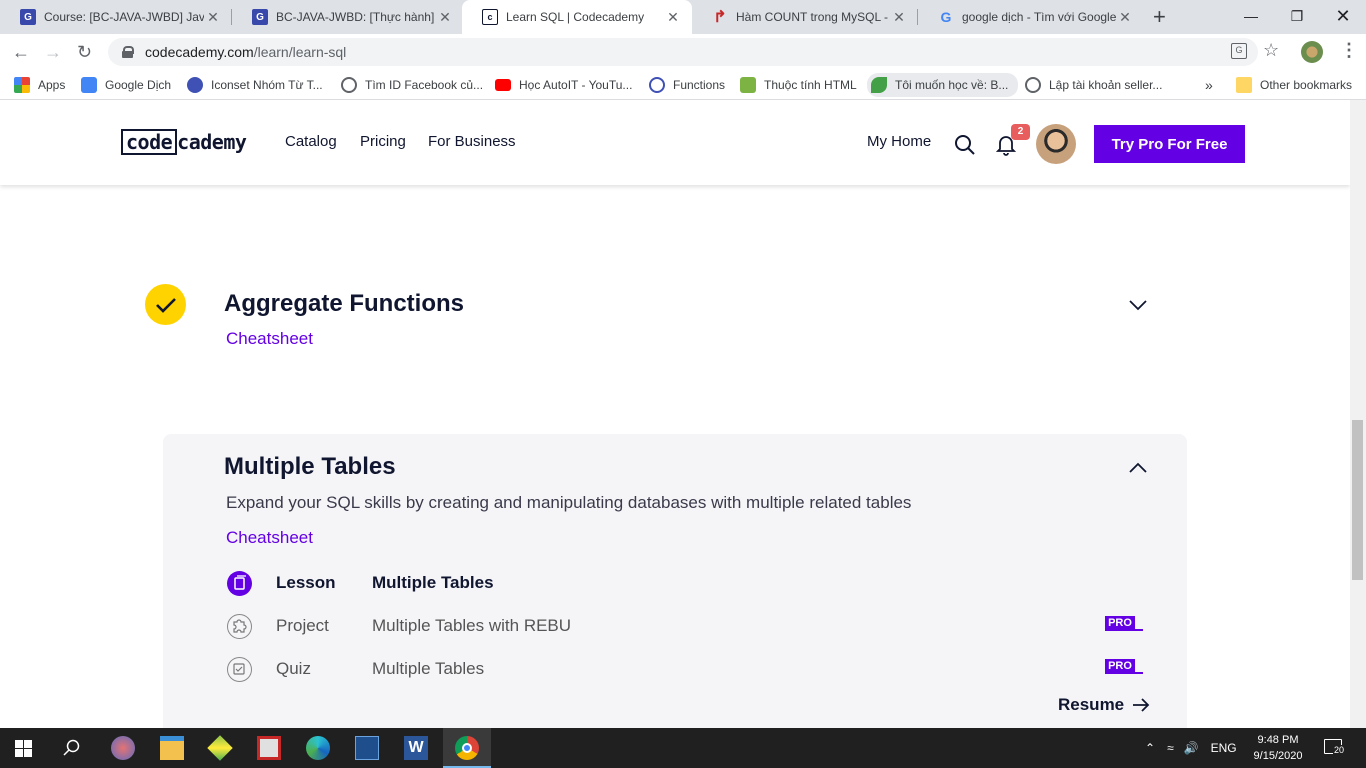  I want to click on tab-title: Course: [BC-JAVA-JWBD] Java V, so click(124, 17).